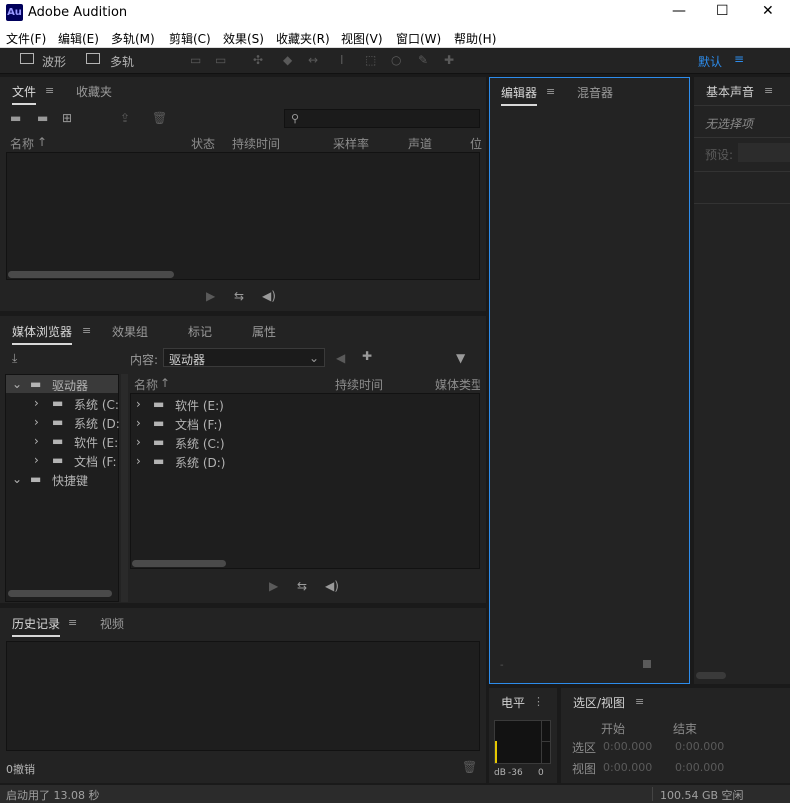  What do you see at coordinates (111, 61) in the screenshot?
I see `multitrack-button: 多轨` at bounding box center [111, 61].